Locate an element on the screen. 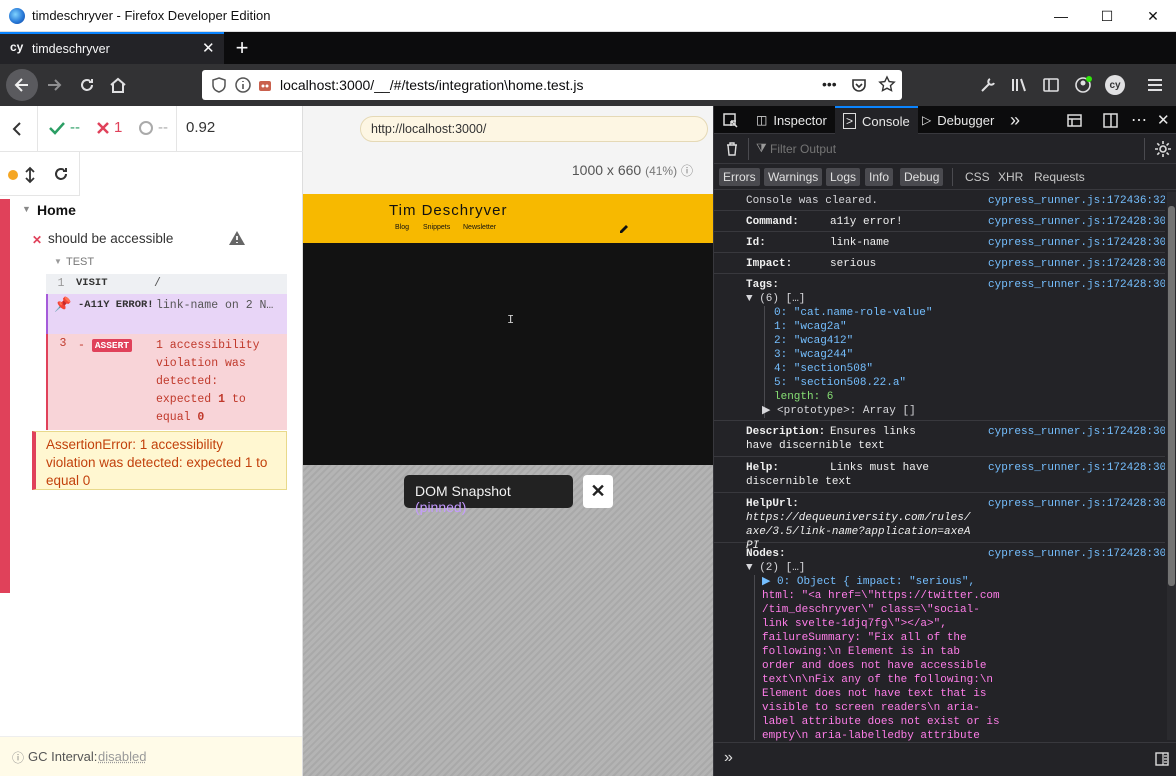 The image size is (1176, 776). site-title: Tim Deschryver is located at coordinates (448, 210).